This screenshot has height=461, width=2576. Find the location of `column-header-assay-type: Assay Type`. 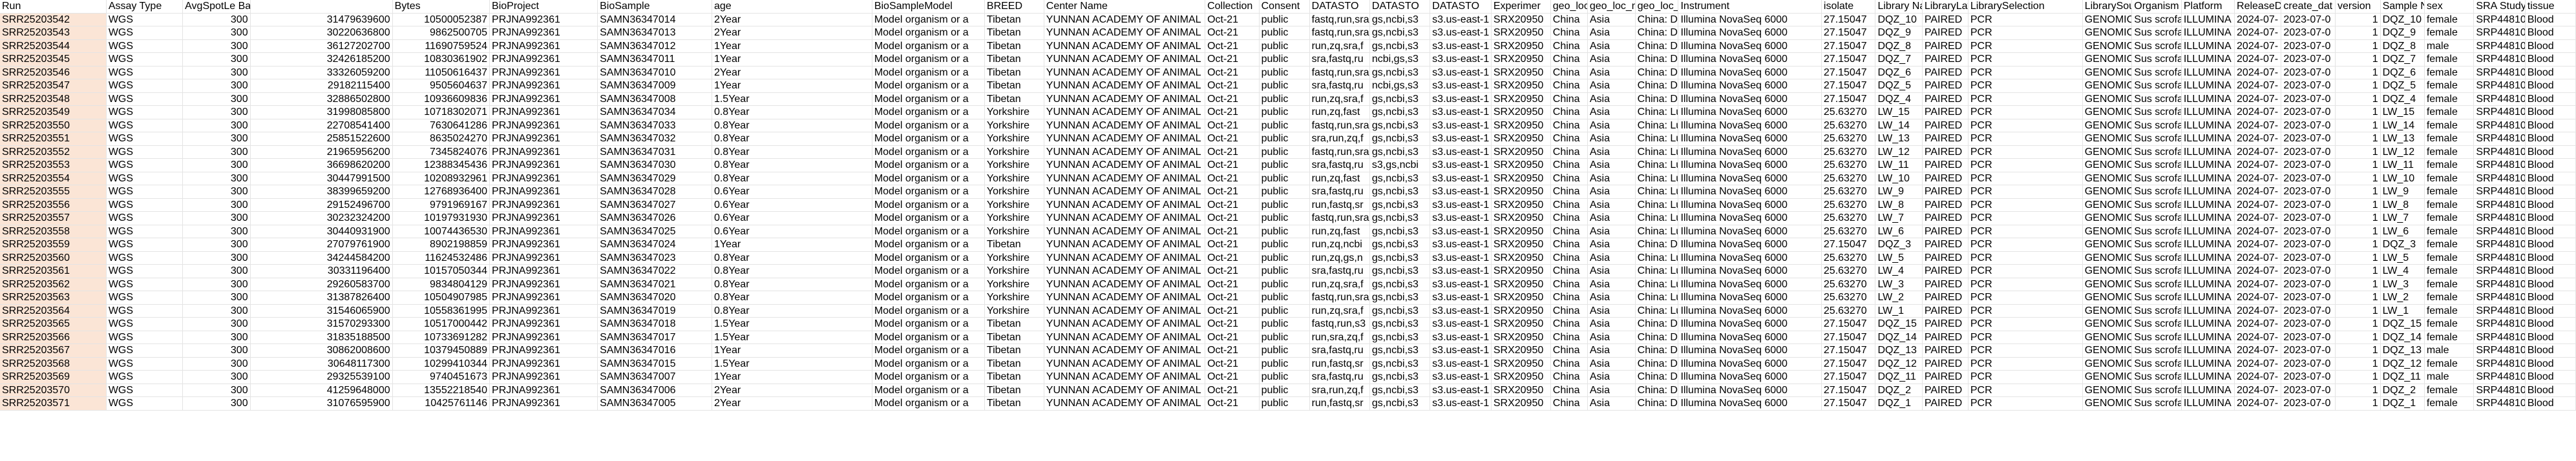

column-header-assay-type: Assay Type is located at coordinates (145, 7).